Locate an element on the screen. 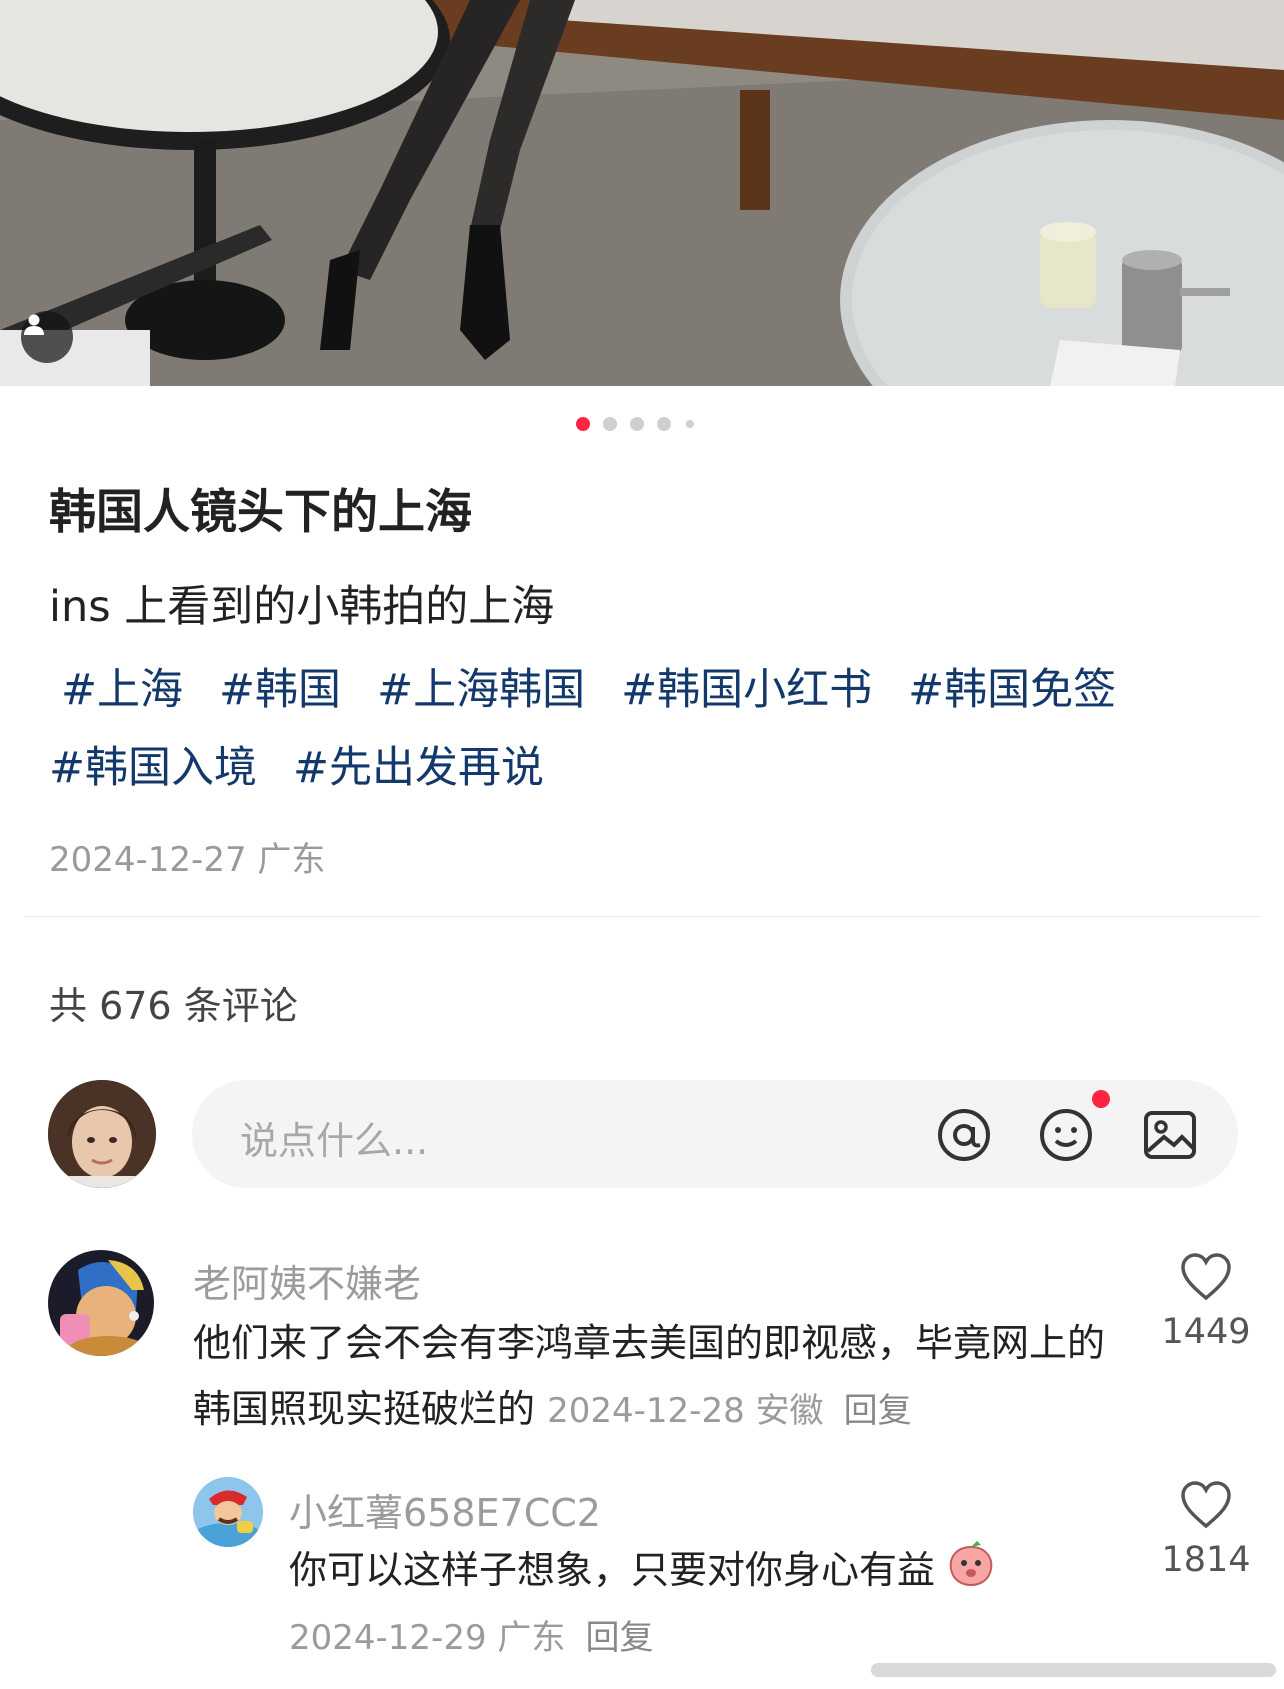 The height and width of the screenshot is (1689, 1284). at-icon is located at coordinates (964, 1135).